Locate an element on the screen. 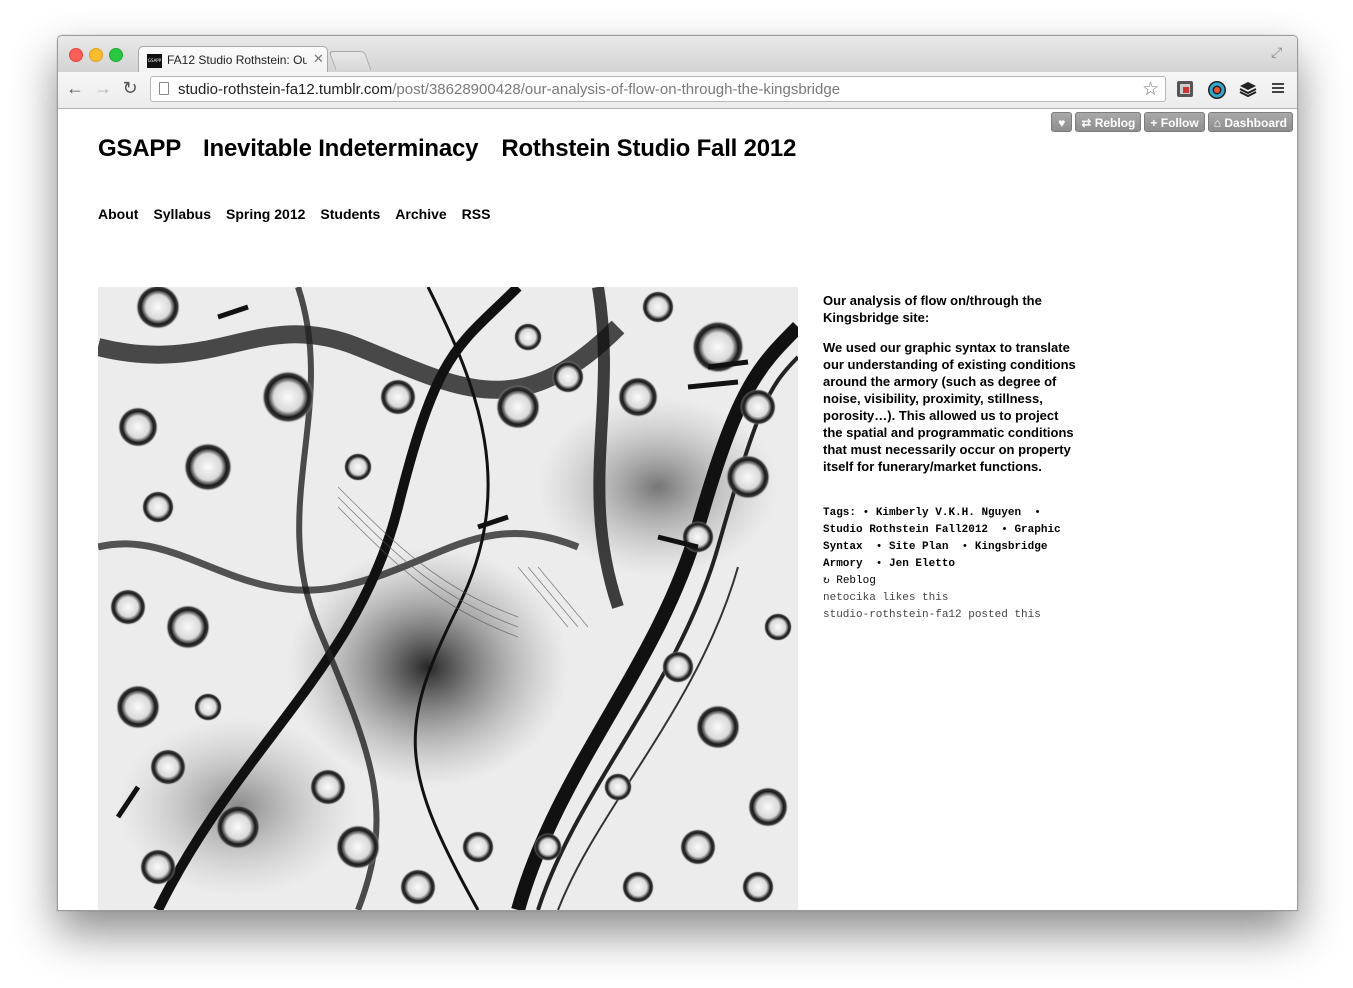  tags-label: Tags: is located at coordinates (840, 513).